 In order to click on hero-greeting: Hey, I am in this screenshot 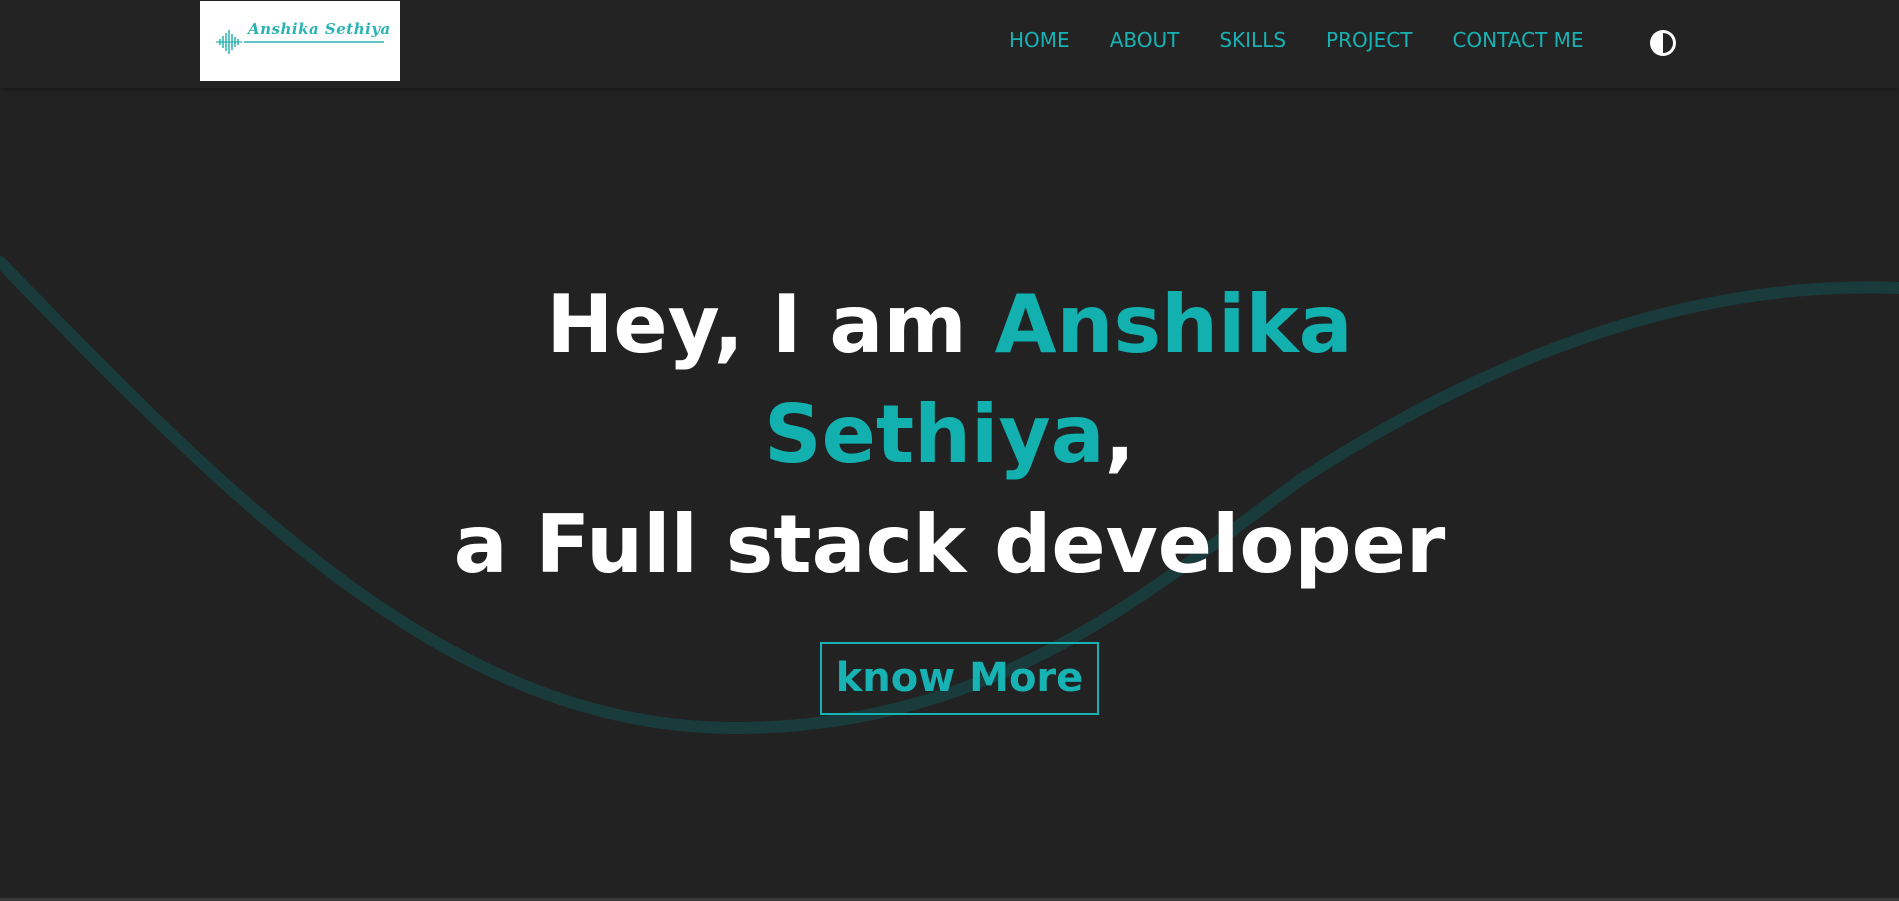, I will do `click(770, 324)`.